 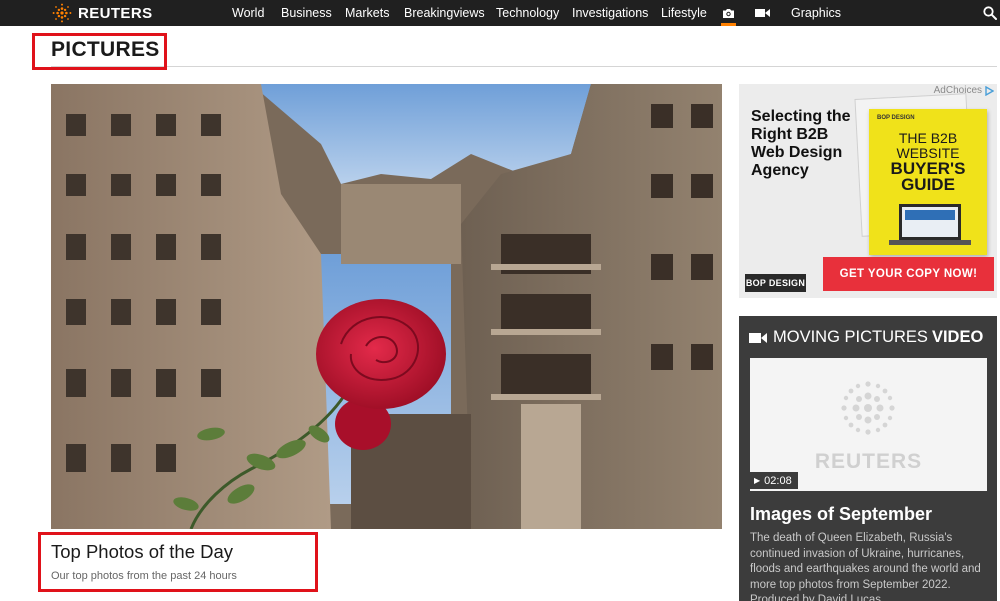 What do you see at coordinates (778, 480) in the screenshot?
I see `video-duration: 02:08` at bounding box center [778, 480].